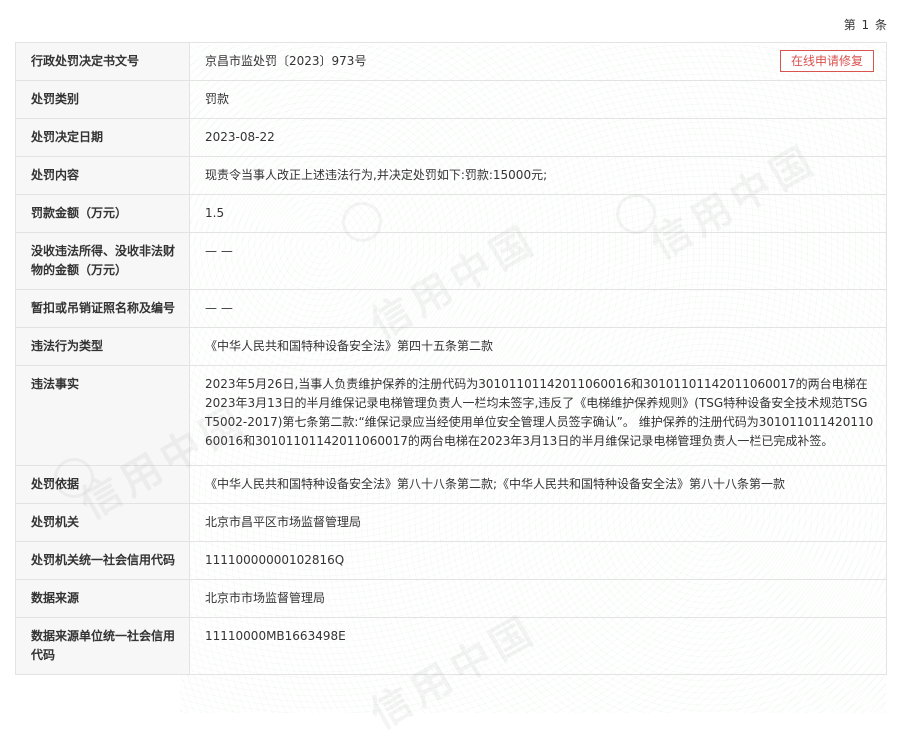 The image size is (900, 740). Describe the element at coordinates (826, 61) in the screenshot. I see `online-repair-button: 在线申请修复` at that location.